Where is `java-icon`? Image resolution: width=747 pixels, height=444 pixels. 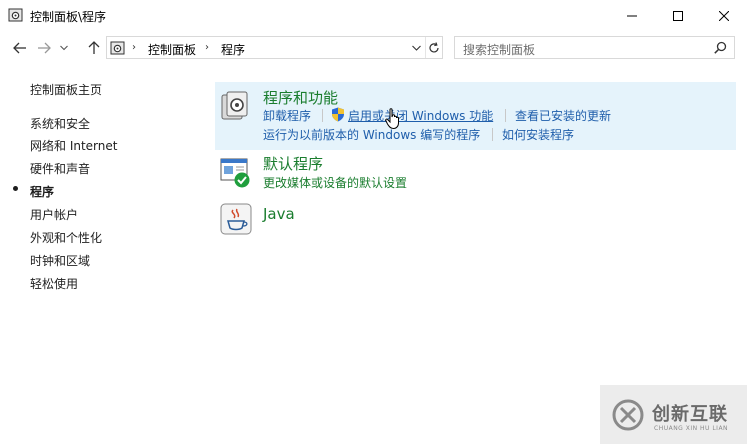
java-icon is located at coordinates (236, 219).